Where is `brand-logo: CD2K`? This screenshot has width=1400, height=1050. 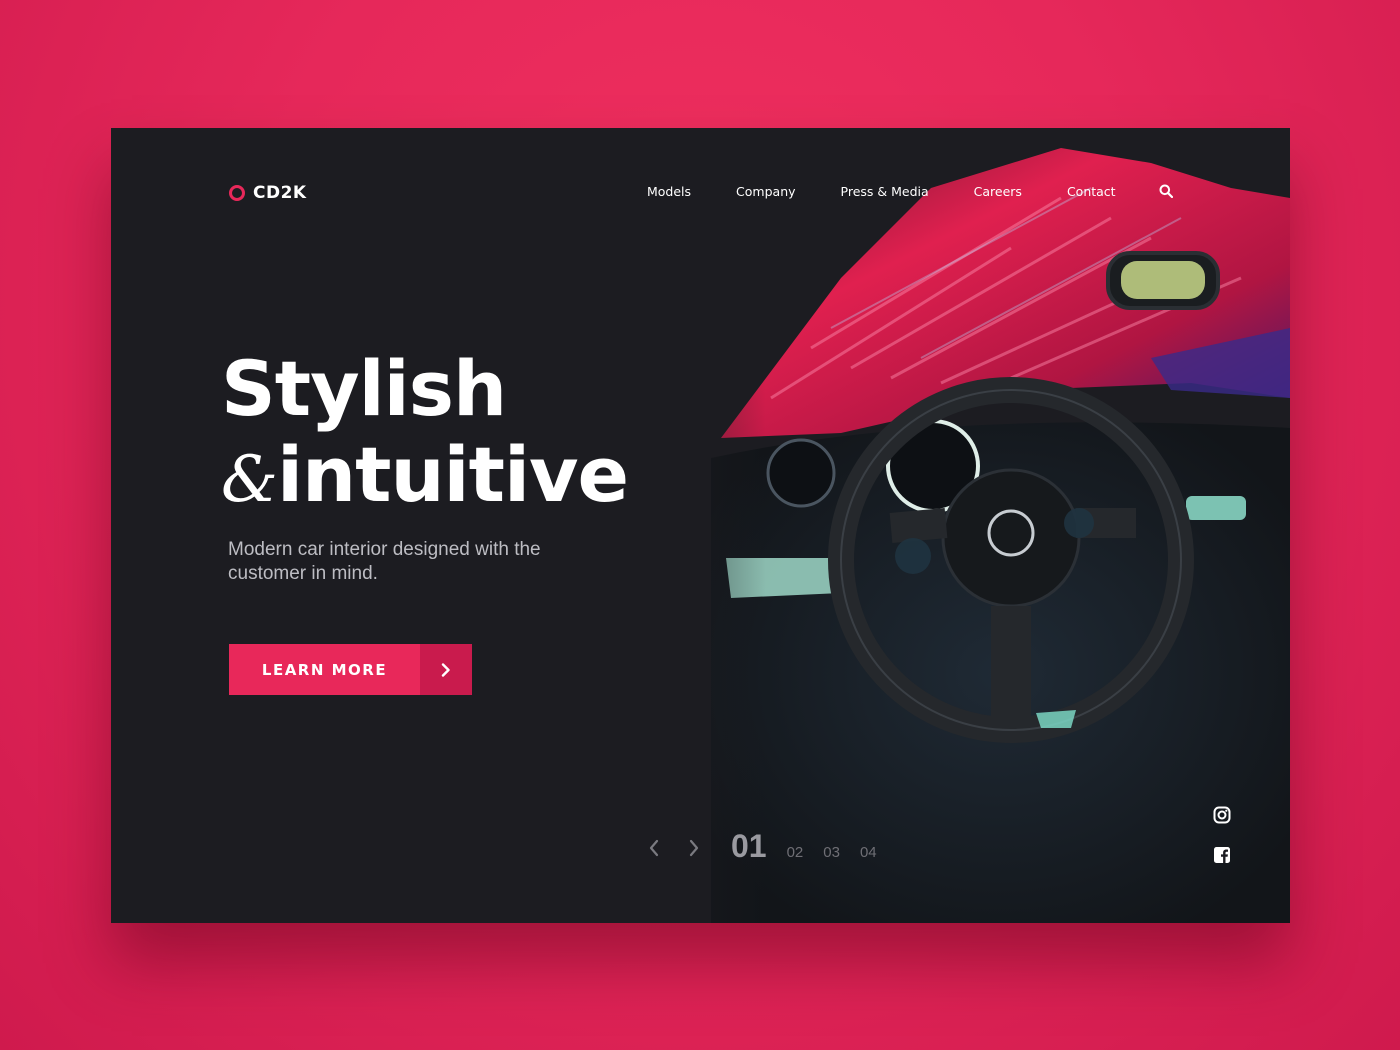 brand-logo: CD2K is located at coordinates (268, 193).